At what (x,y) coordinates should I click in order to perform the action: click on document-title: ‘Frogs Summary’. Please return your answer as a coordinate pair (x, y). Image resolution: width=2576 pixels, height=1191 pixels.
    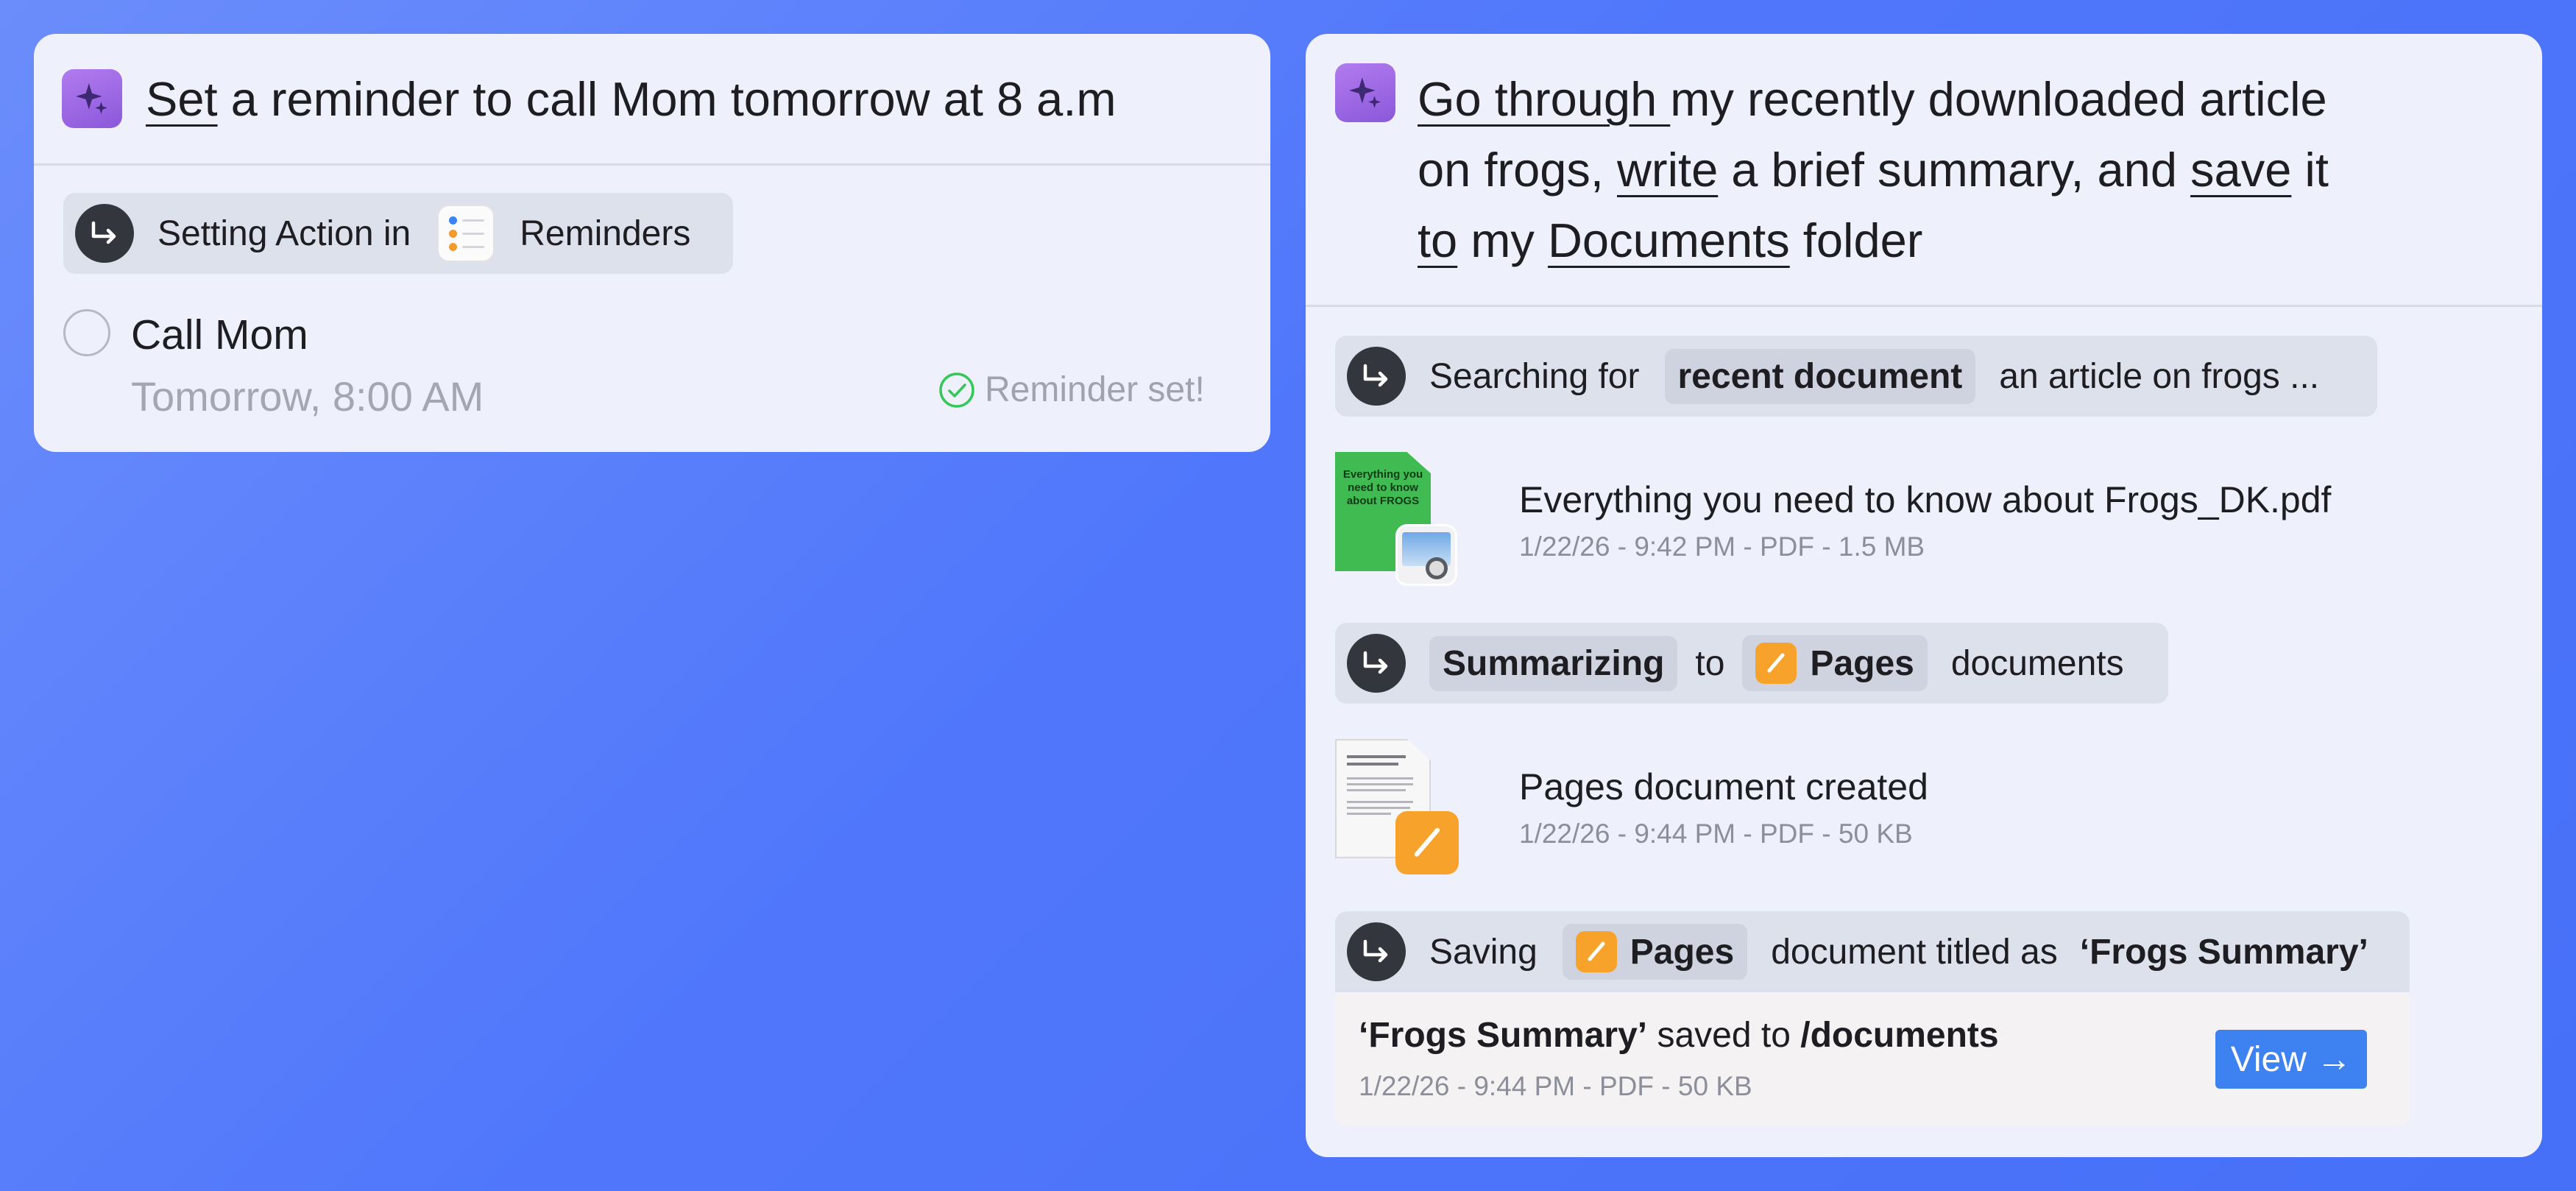
    Looking at the image, I should click on (2223, 952).